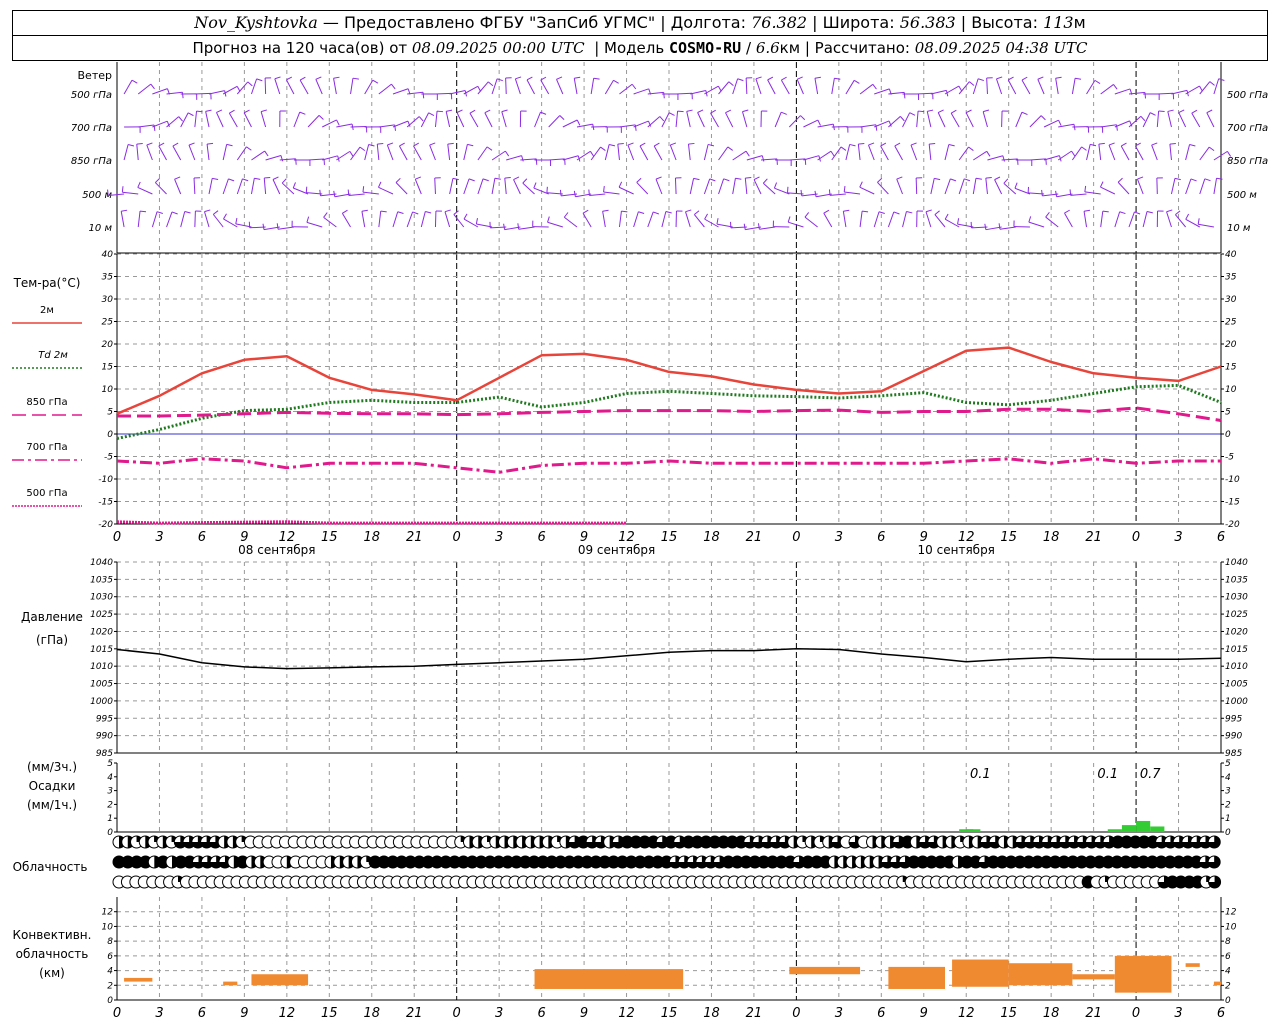 The height and width of the screenshot is (1024, 1280). Describe the element at coordinates (1051, 537) in the screenshot. I see `x-hour-label: 18` at that location.